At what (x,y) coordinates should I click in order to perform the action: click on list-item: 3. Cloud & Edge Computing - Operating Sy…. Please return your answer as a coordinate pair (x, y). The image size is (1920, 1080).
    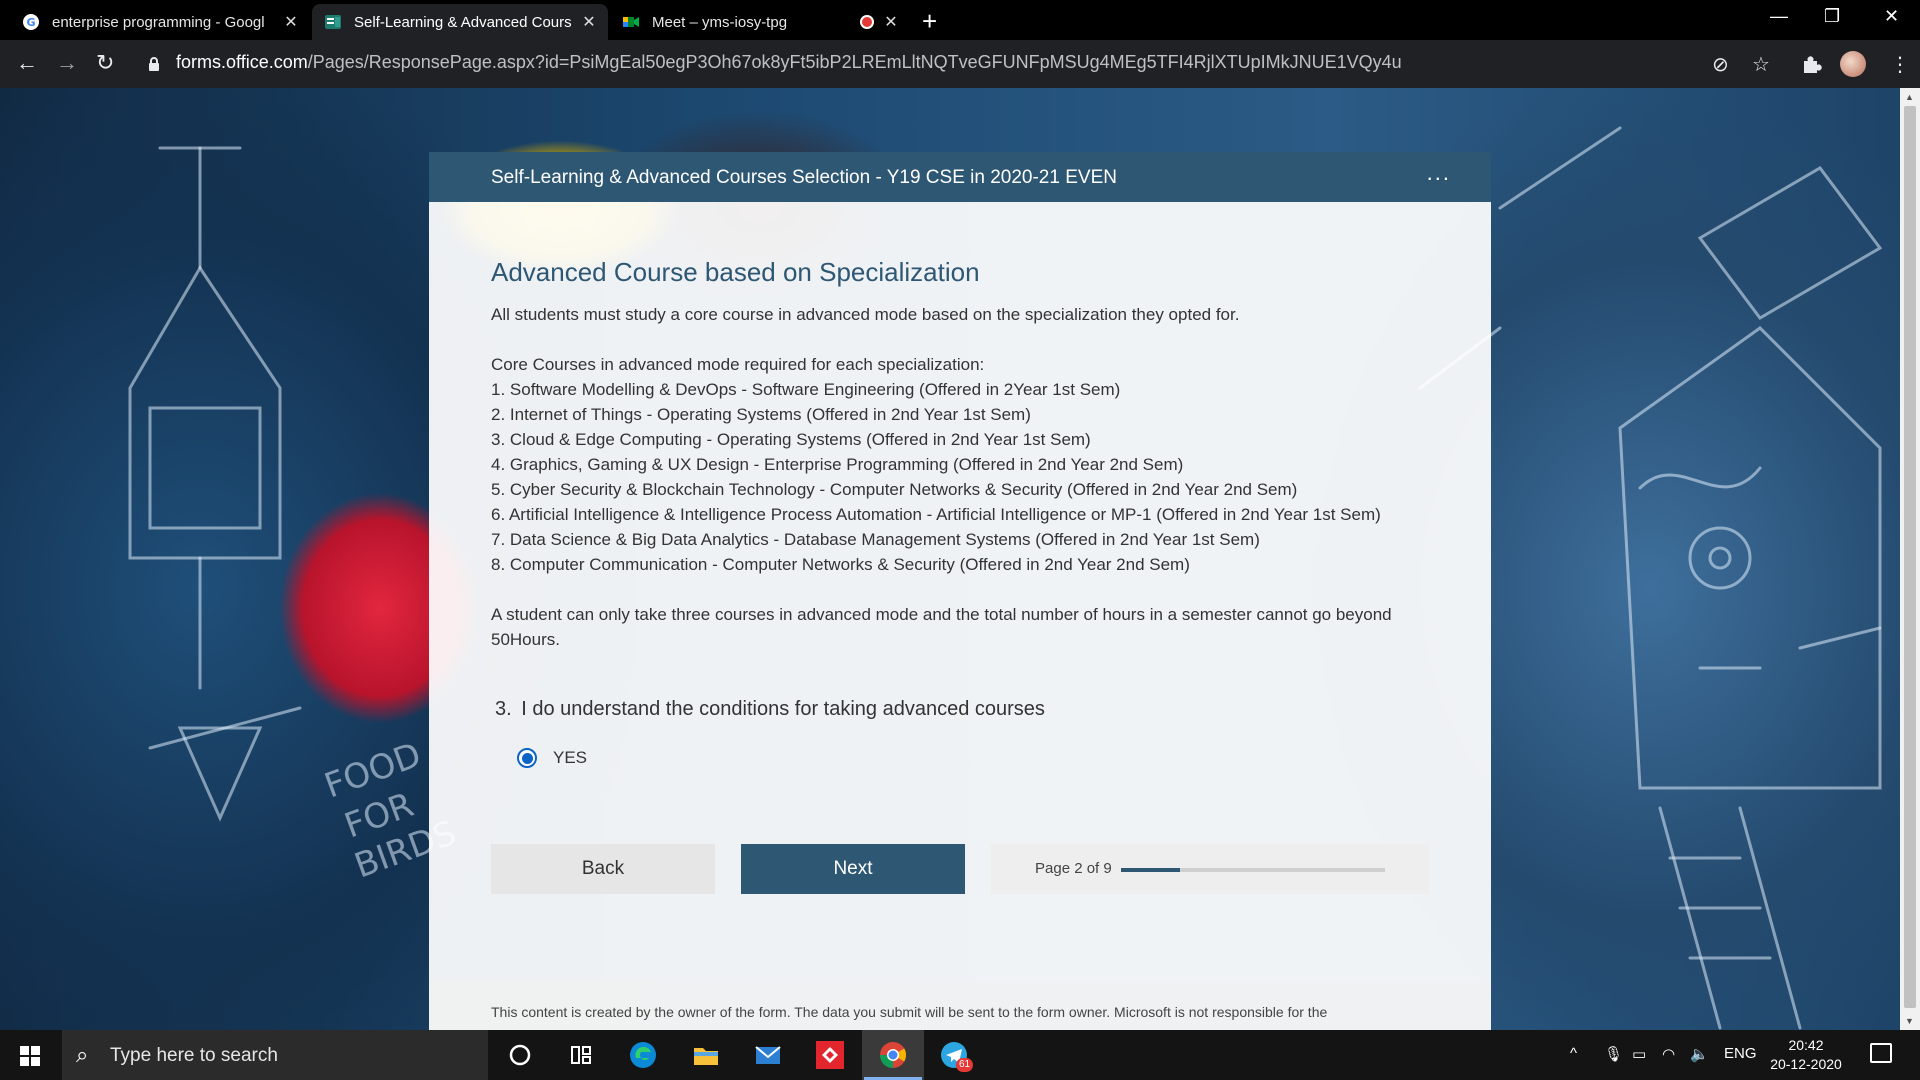
    Looking at the image, I should click on (791, 439).